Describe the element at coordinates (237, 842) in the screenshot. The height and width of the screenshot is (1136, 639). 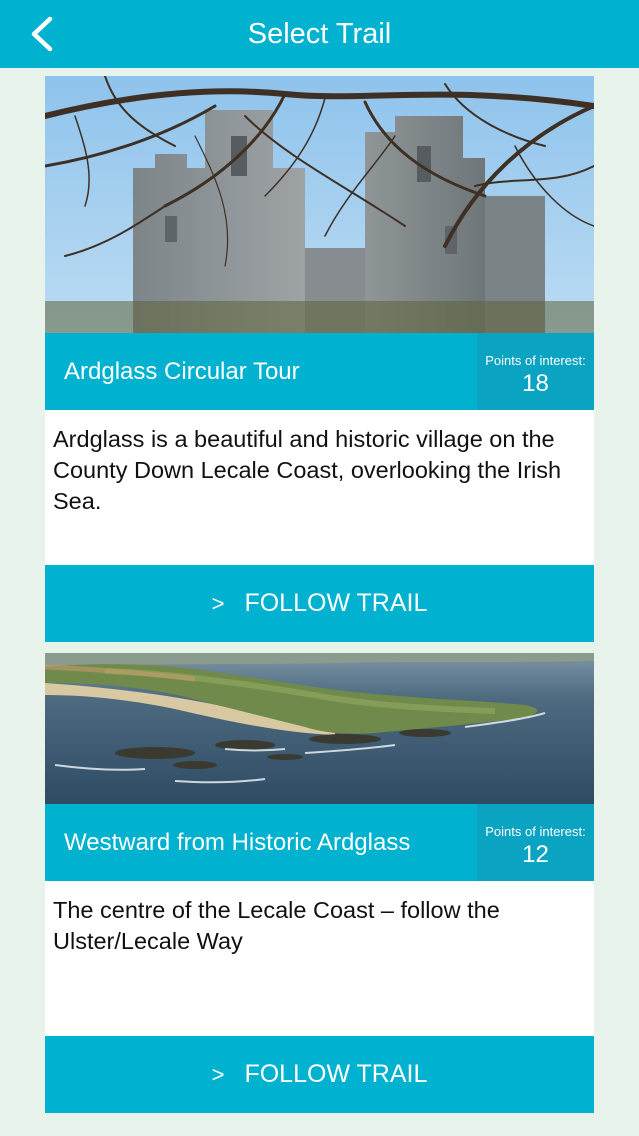
I see `trail-name: Westward from Historic Ardglass` at that location.